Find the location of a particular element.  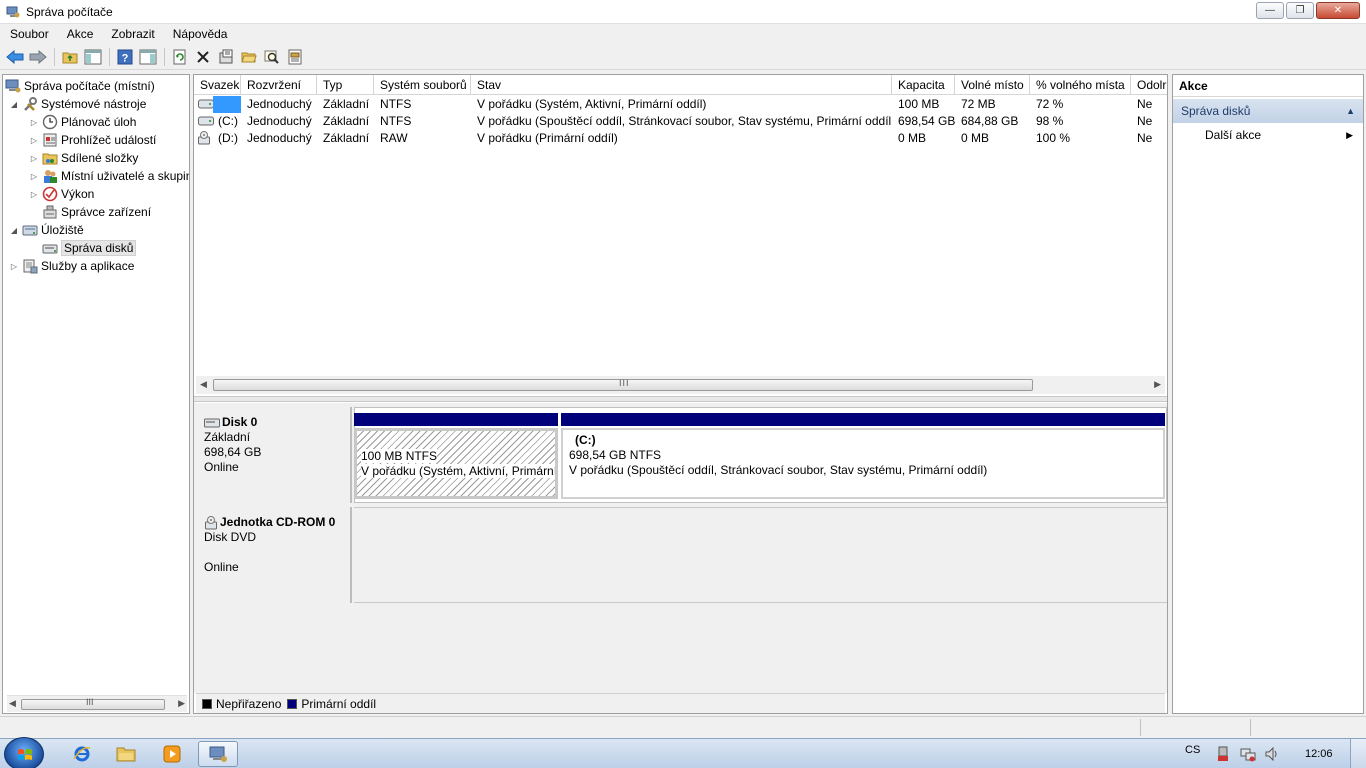

volume-list-horizontal-scrollbar: ◀ III ▶ is located at coordinates (680, 385).